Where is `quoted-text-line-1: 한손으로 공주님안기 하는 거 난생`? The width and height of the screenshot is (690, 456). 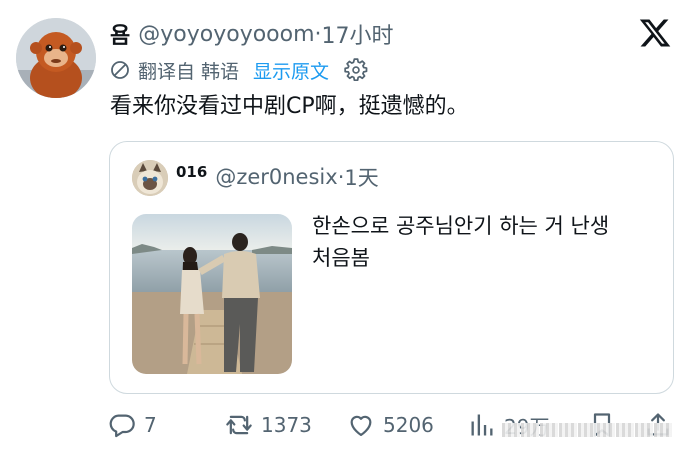 quoted-text-line-1: 한손으로 공주님안기 하는 거 난생 is located at coordinates (461, 226).